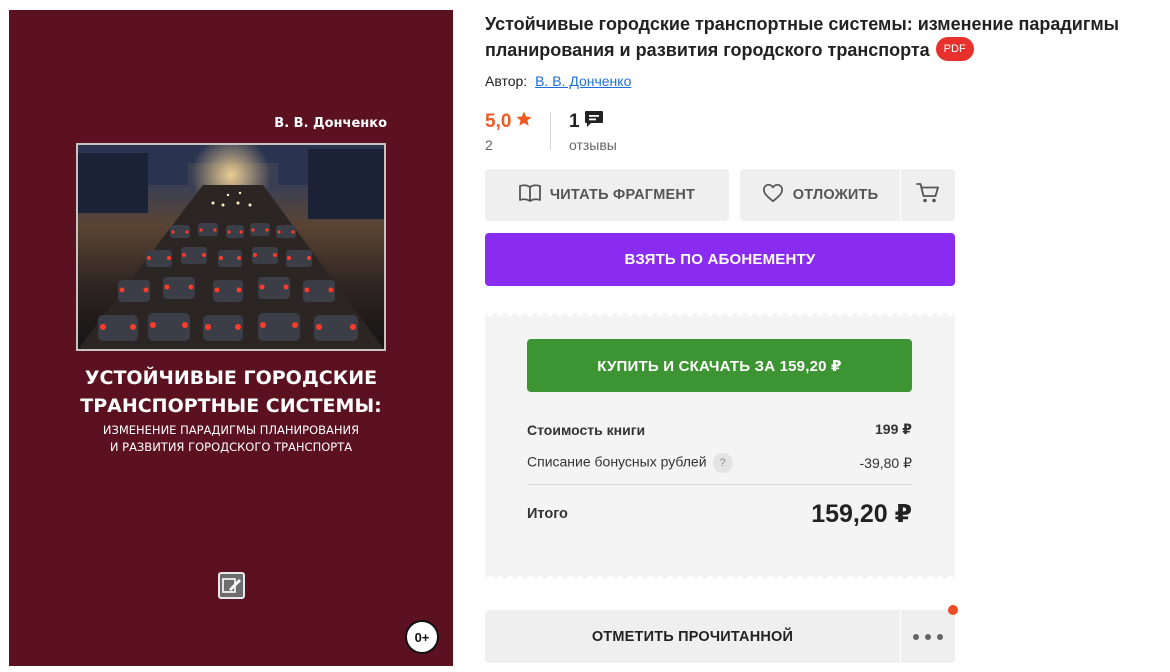  What do you see at coordinates (231, 247) in the screenshot?
I see `cover-photo-traffic` at bounding box center [231, 247].